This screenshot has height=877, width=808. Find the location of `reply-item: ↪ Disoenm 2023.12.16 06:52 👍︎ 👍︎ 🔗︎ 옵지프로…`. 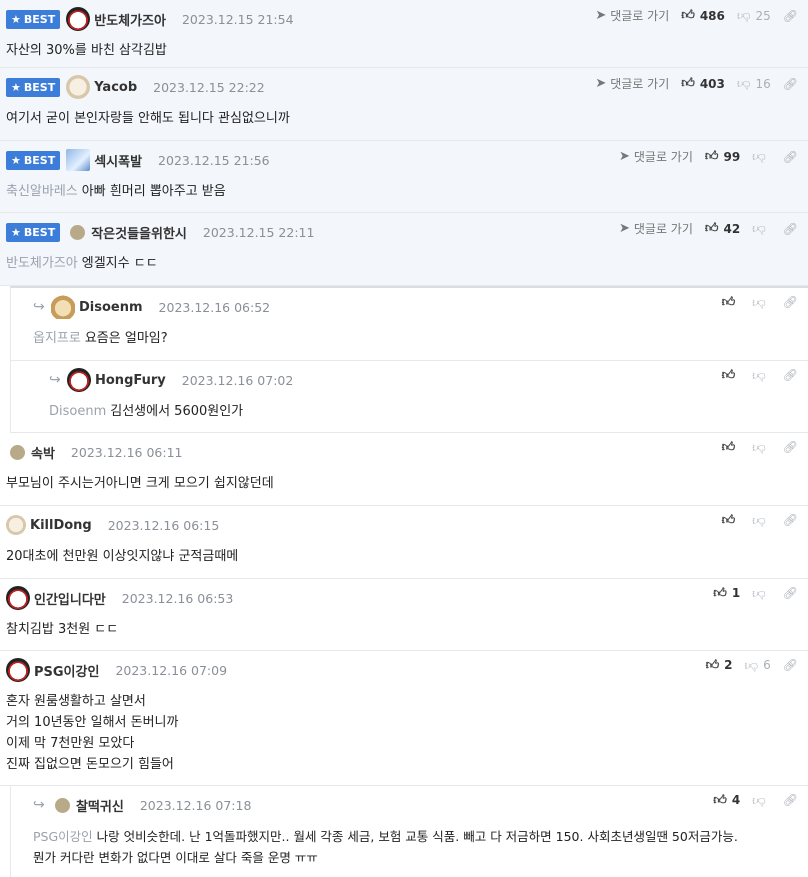

reply-item: ↪ Disoenm 2023.12.16 06:52 👍︎ 👍︎ 🔗︎ 옵지프로… is located at coordinates (409, 323).